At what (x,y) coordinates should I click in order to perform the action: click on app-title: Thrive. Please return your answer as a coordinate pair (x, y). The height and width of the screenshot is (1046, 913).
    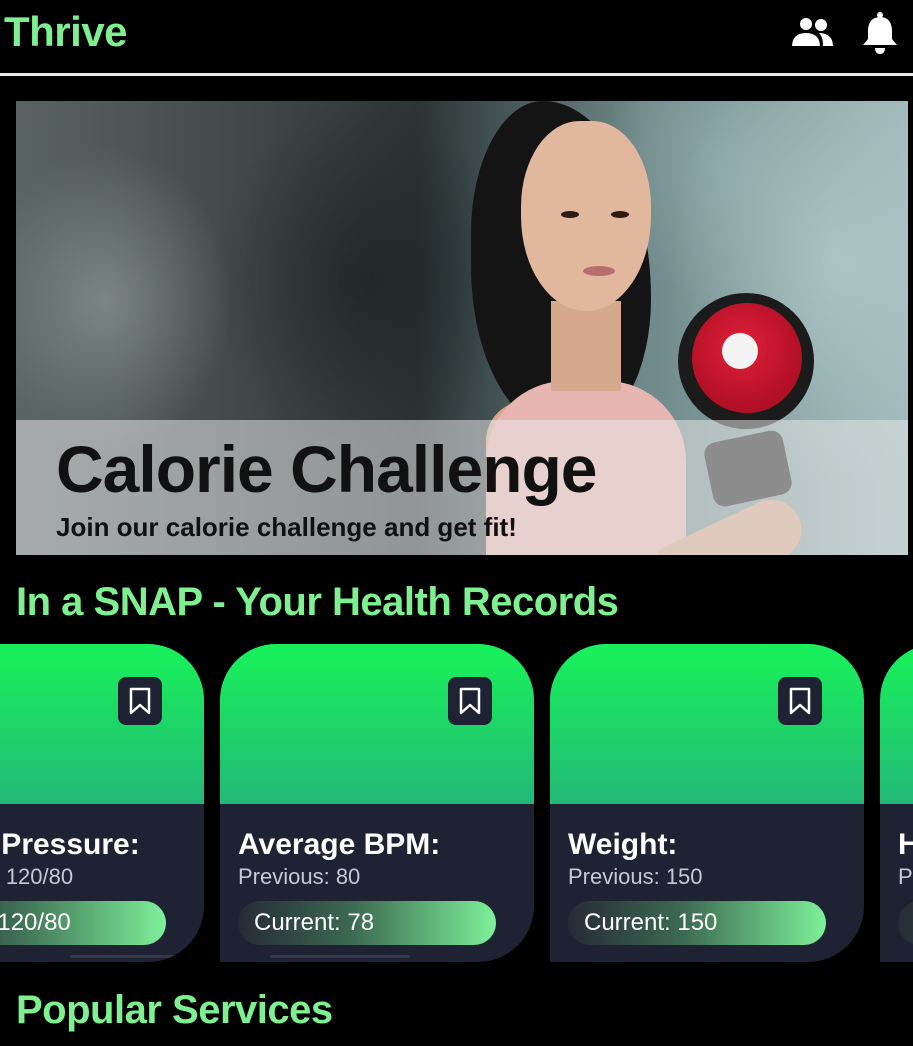
    Looking at the image, I should click on (66, 31).